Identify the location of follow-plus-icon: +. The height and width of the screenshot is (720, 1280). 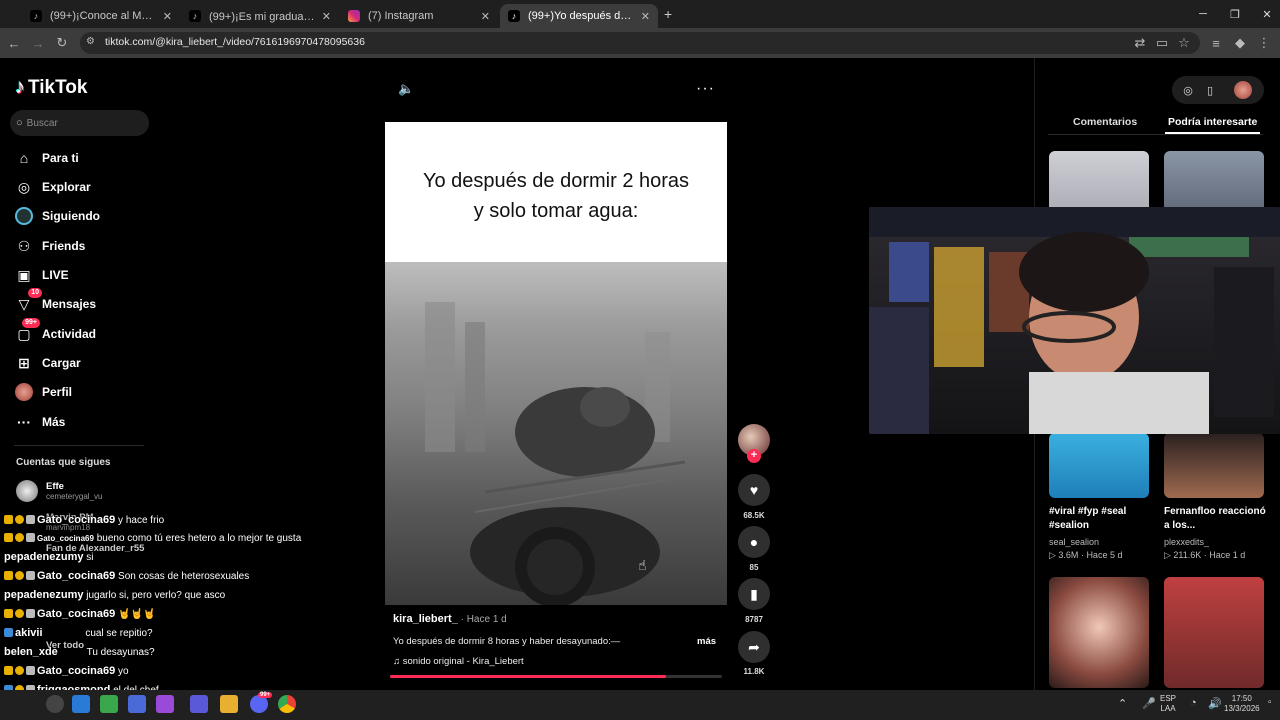
(754, 456).